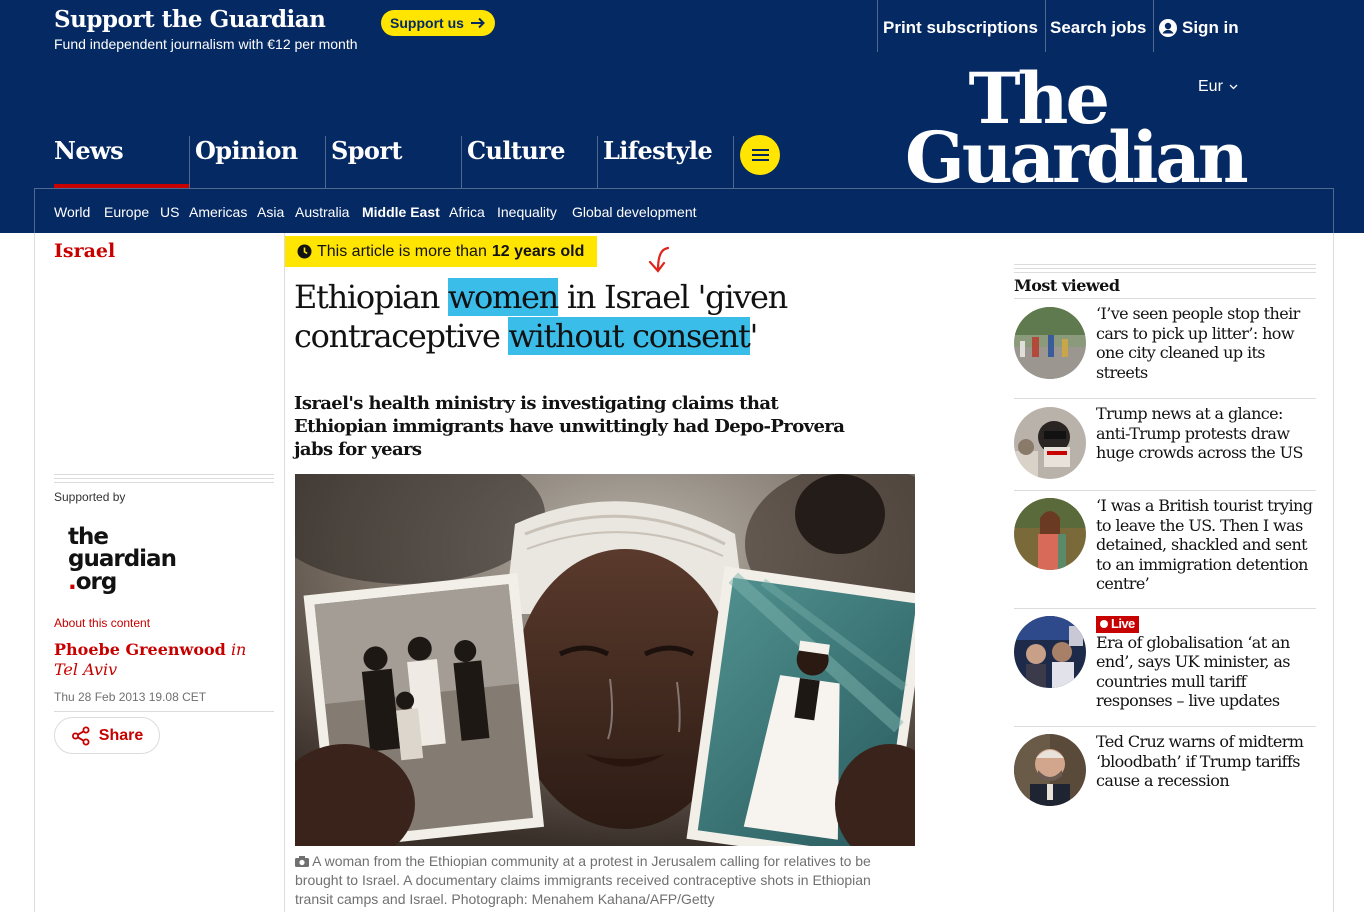  Describe the element at coordinates (72, 212) in the screenshot. I see `subnav-world: World` at that location.